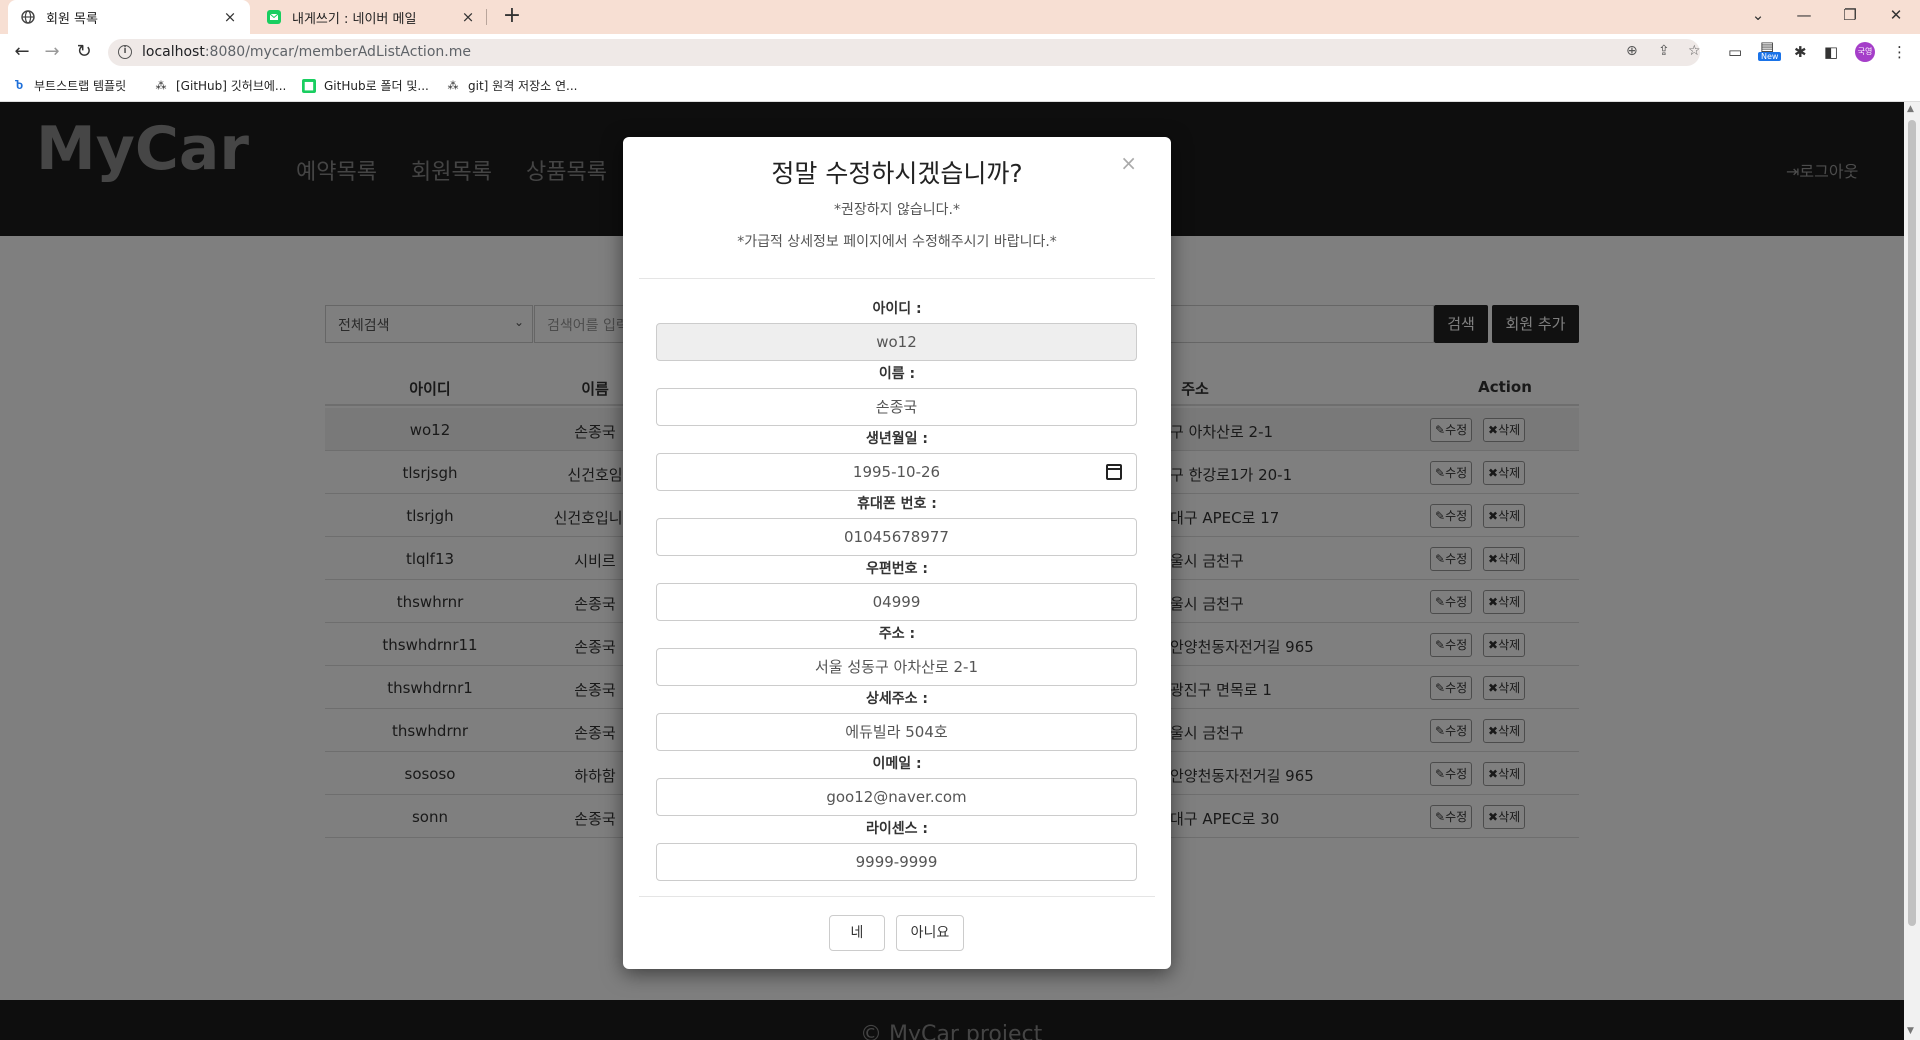 Image resolution: width=1920 pixels, height=1040 pixels. Describe the element at coordinates (1896, 15) in the screenshot. I see `close-window-icon: ✕` at that location.